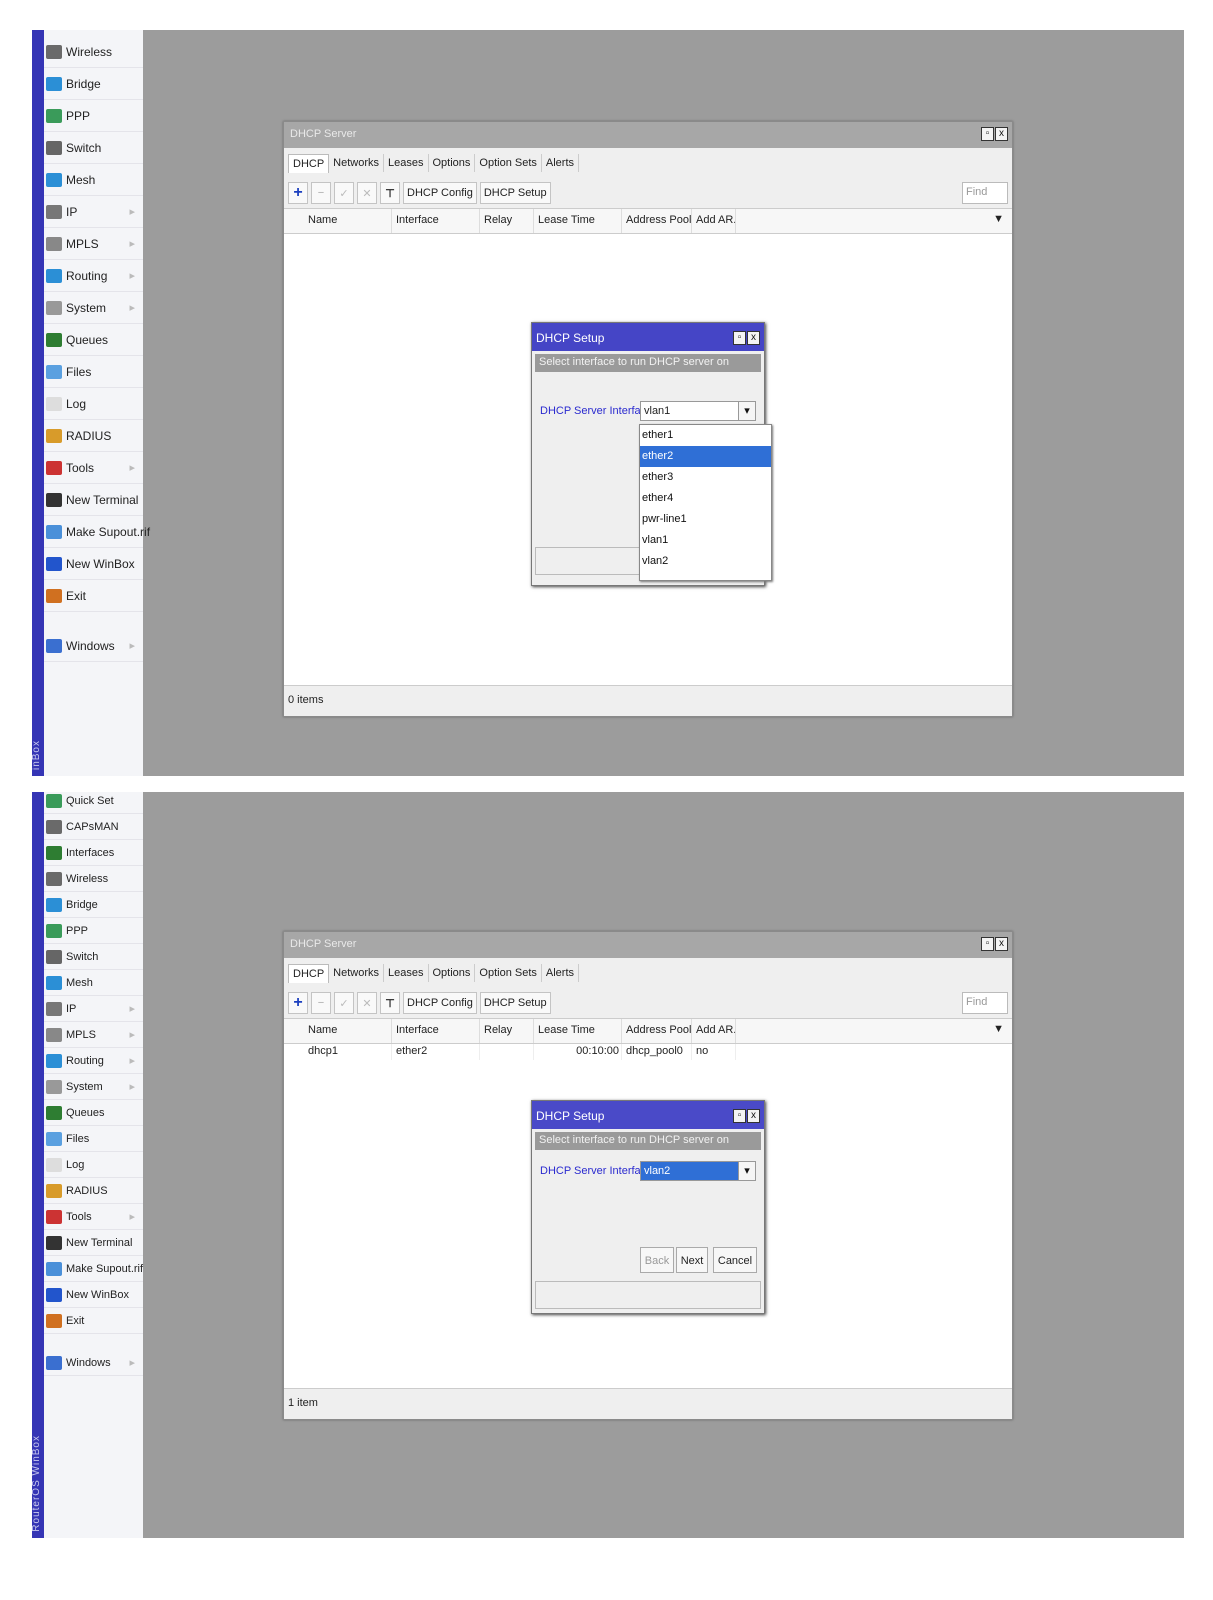  What do you see at coordinates (705, 435) in the screenshot?
I see `dropdown-option: ether1` at bounding box center [705, 435].